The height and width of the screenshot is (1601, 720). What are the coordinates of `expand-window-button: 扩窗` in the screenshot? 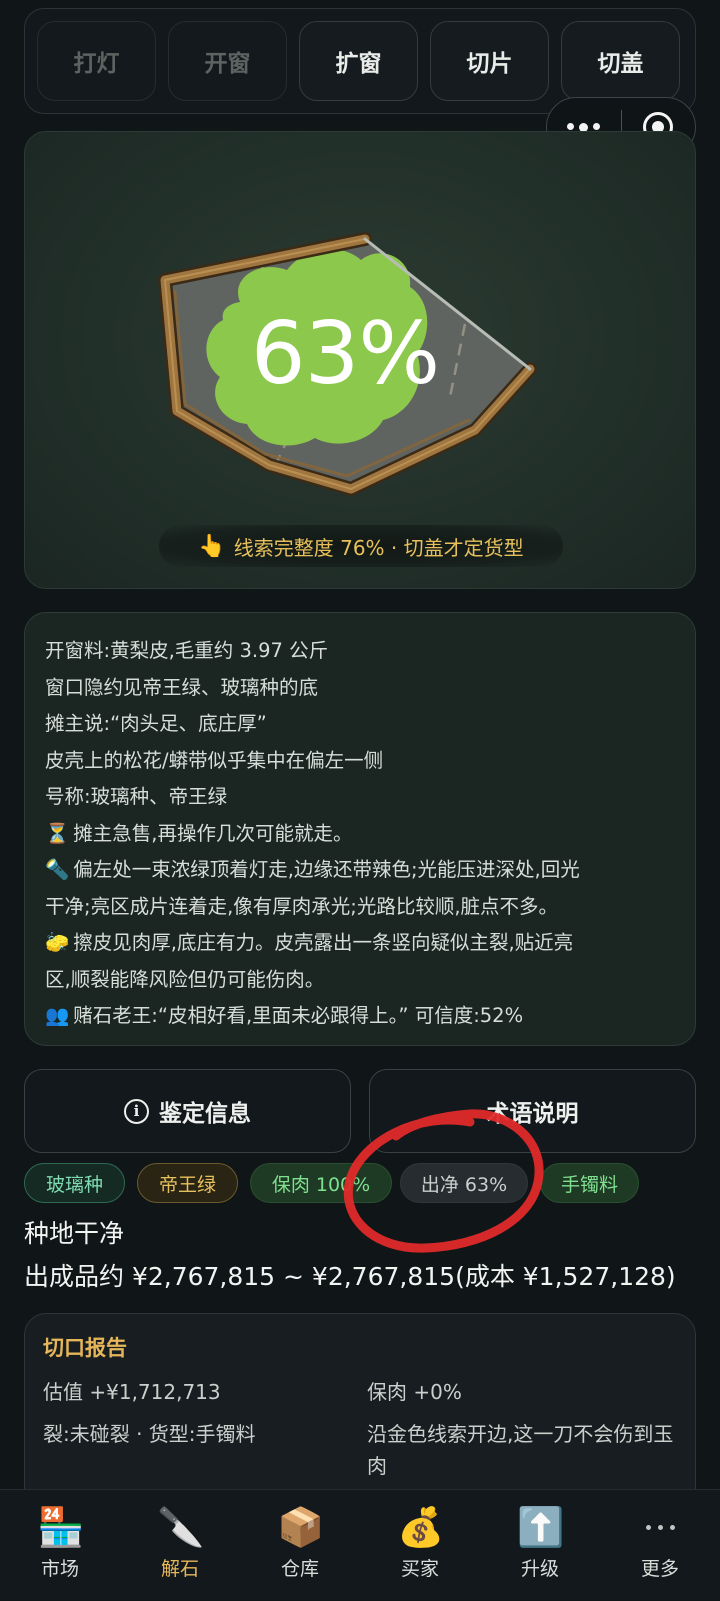 It's located at (358, 61).